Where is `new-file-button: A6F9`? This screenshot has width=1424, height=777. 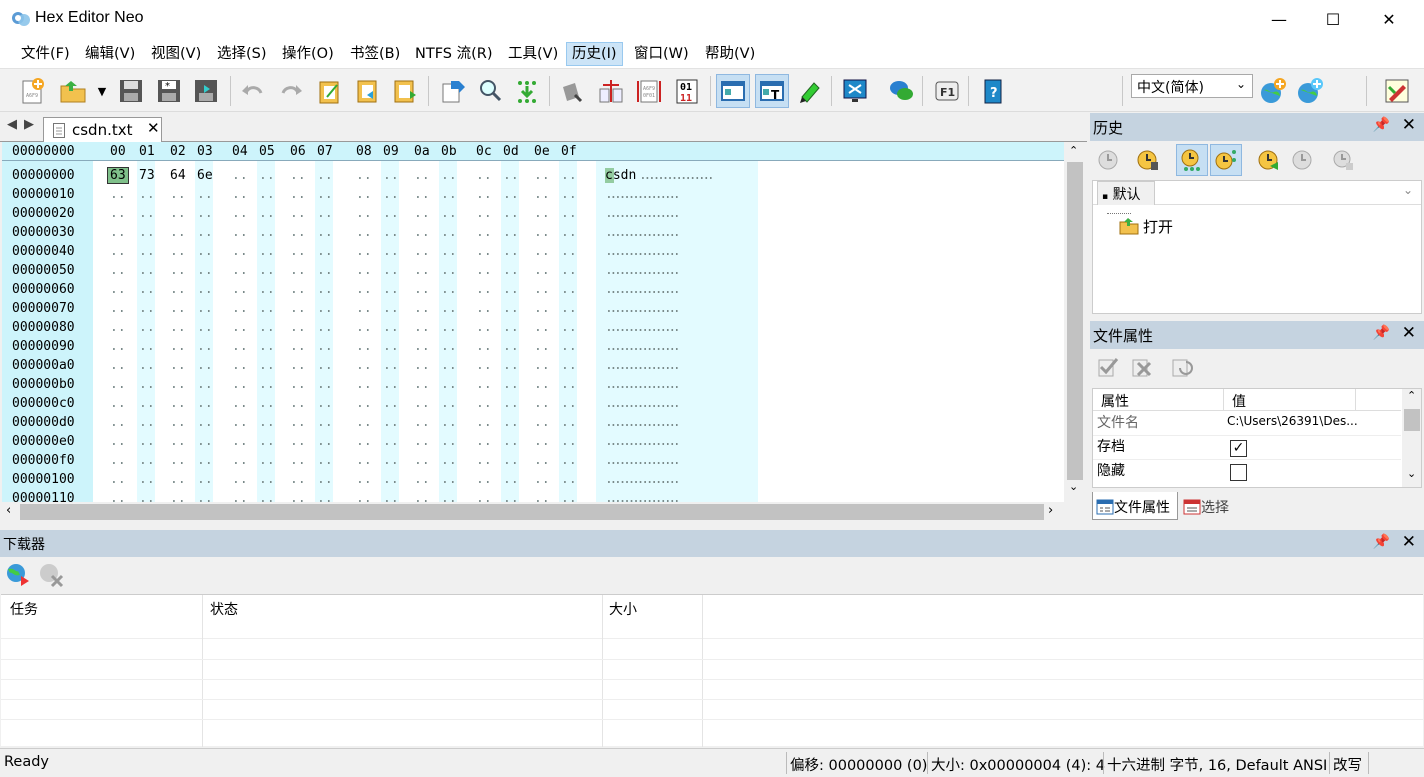
new-file-button: A6F9 is located at coordinates (32, 91).